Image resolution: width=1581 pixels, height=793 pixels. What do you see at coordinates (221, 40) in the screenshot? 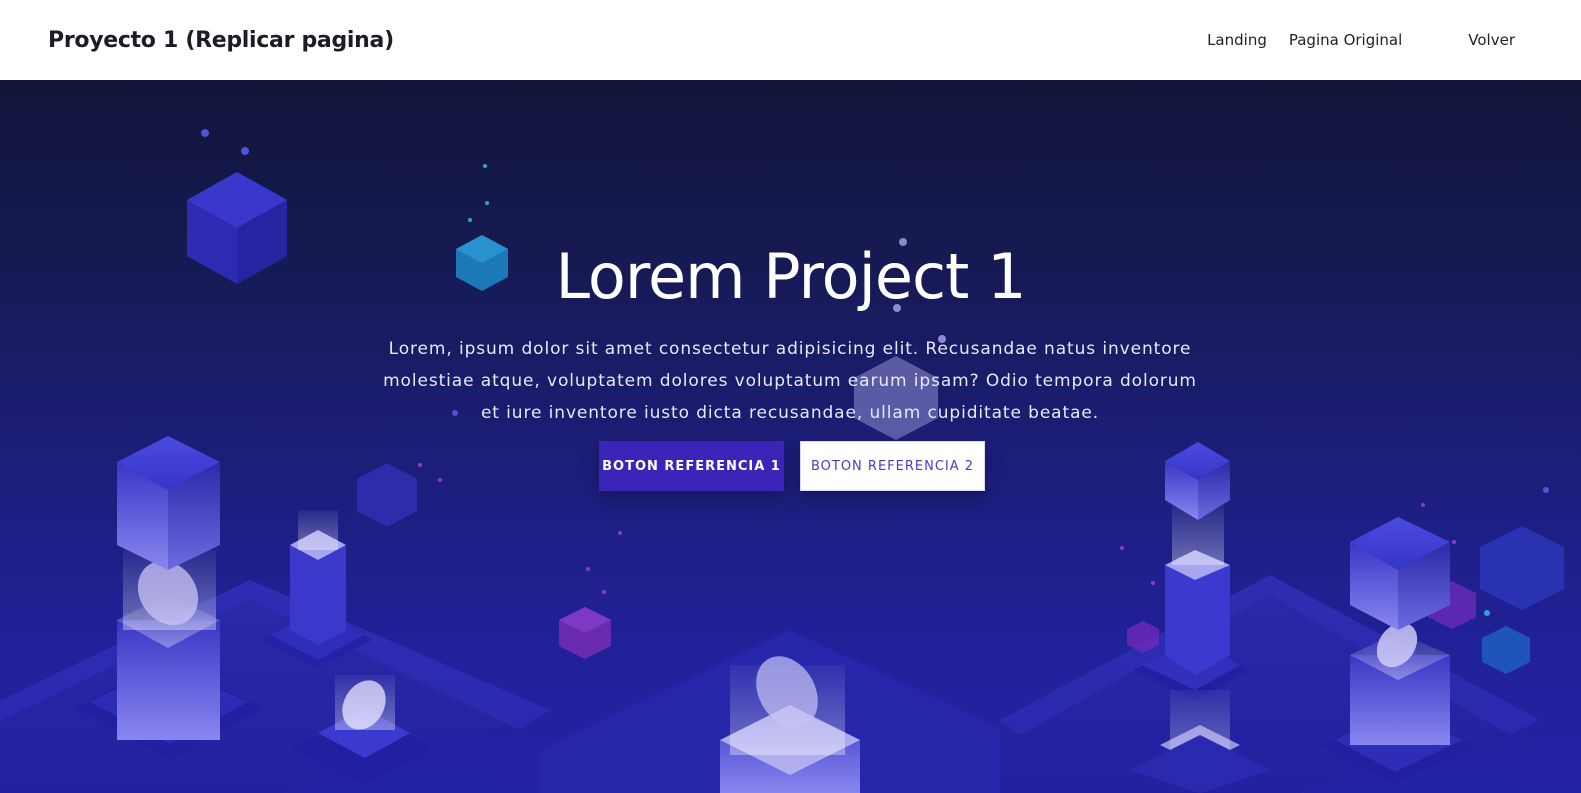
I see `brand-title: Proyecto 1 (Replicar pagina)` at bounding box center [221, 40].